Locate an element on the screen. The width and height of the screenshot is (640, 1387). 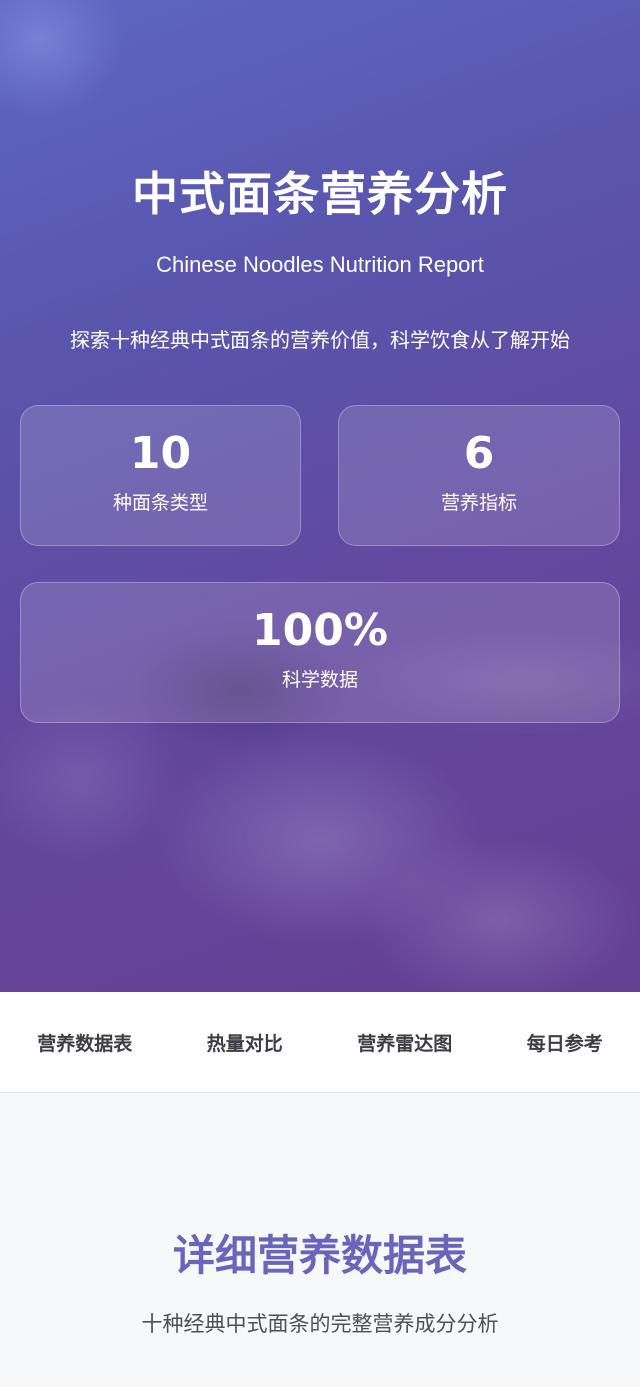
stat-label: 营养指标 is located at coordinates (478, 503).